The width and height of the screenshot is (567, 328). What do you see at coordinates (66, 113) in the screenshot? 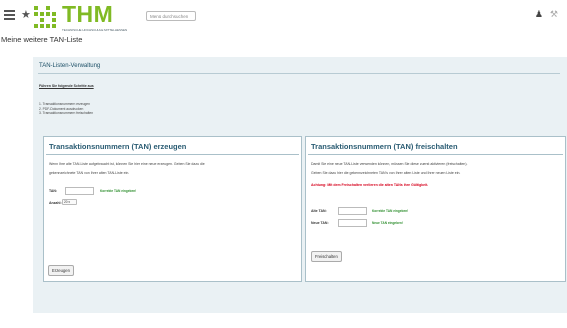
I see `step-item: 3. Transaktionsnummern freischalten` at bounding box center [66, 113].